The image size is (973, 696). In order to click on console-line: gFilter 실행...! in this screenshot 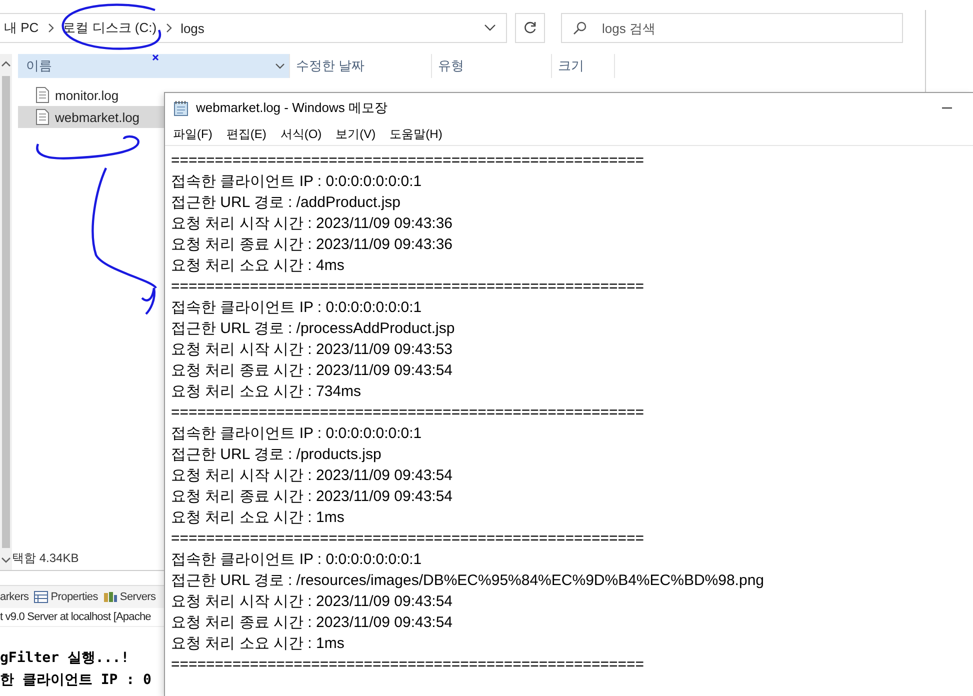, I will do `click(65, 658)`.